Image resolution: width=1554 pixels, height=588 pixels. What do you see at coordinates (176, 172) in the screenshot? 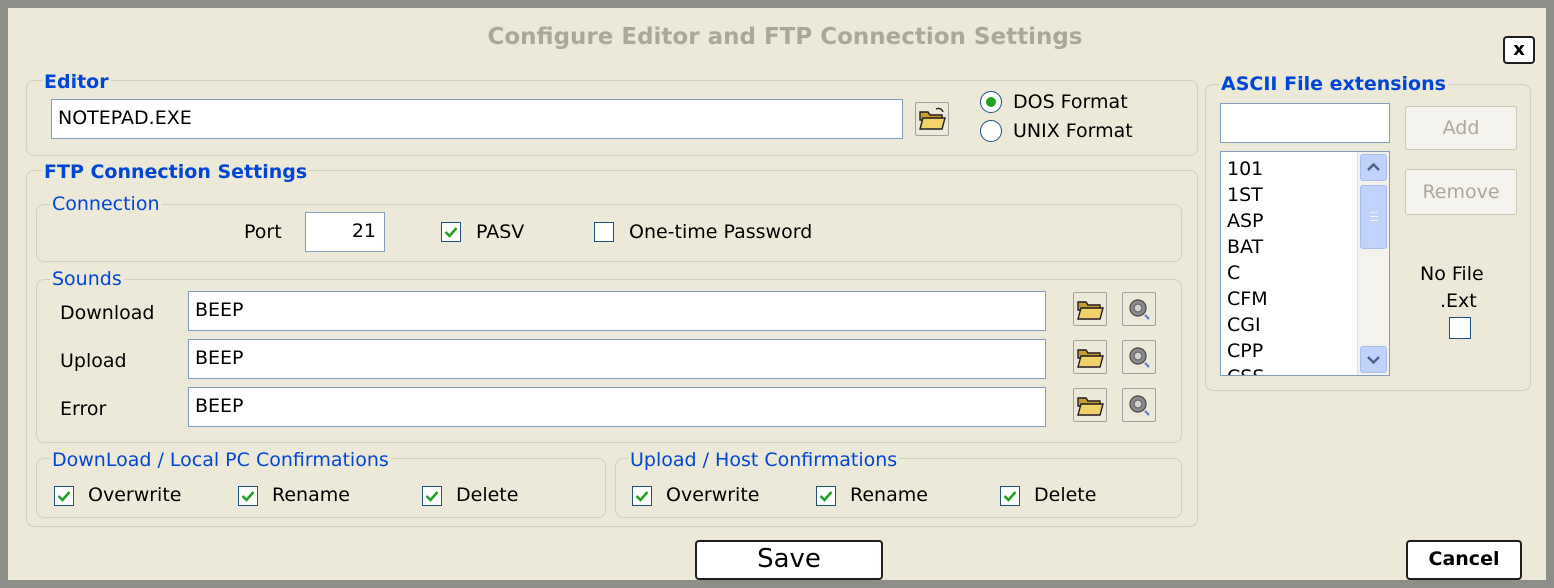
I see `ftp-settings-label: FTP Connection Settings` at bounding box center [176, 172].